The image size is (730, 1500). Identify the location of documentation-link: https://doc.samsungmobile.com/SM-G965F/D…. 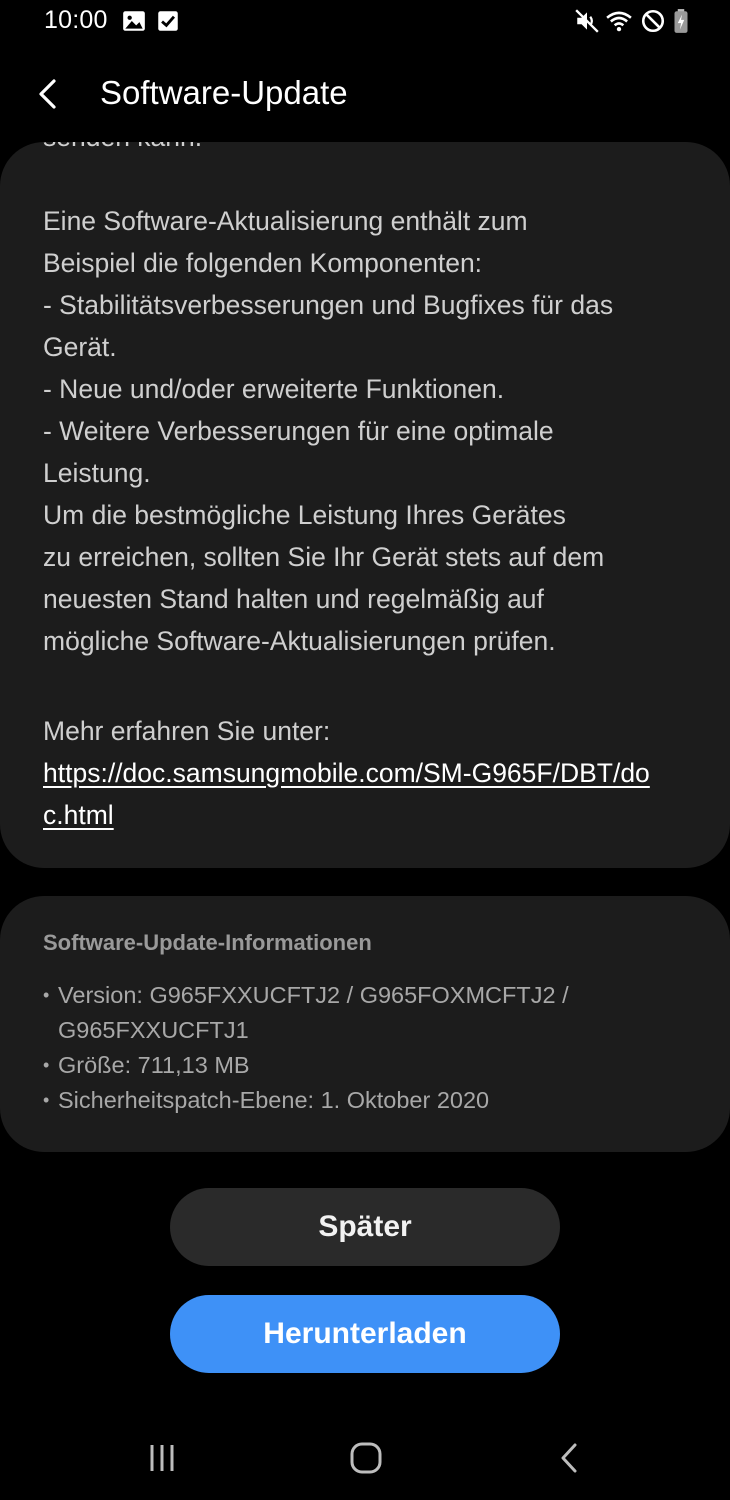
(353, 794).